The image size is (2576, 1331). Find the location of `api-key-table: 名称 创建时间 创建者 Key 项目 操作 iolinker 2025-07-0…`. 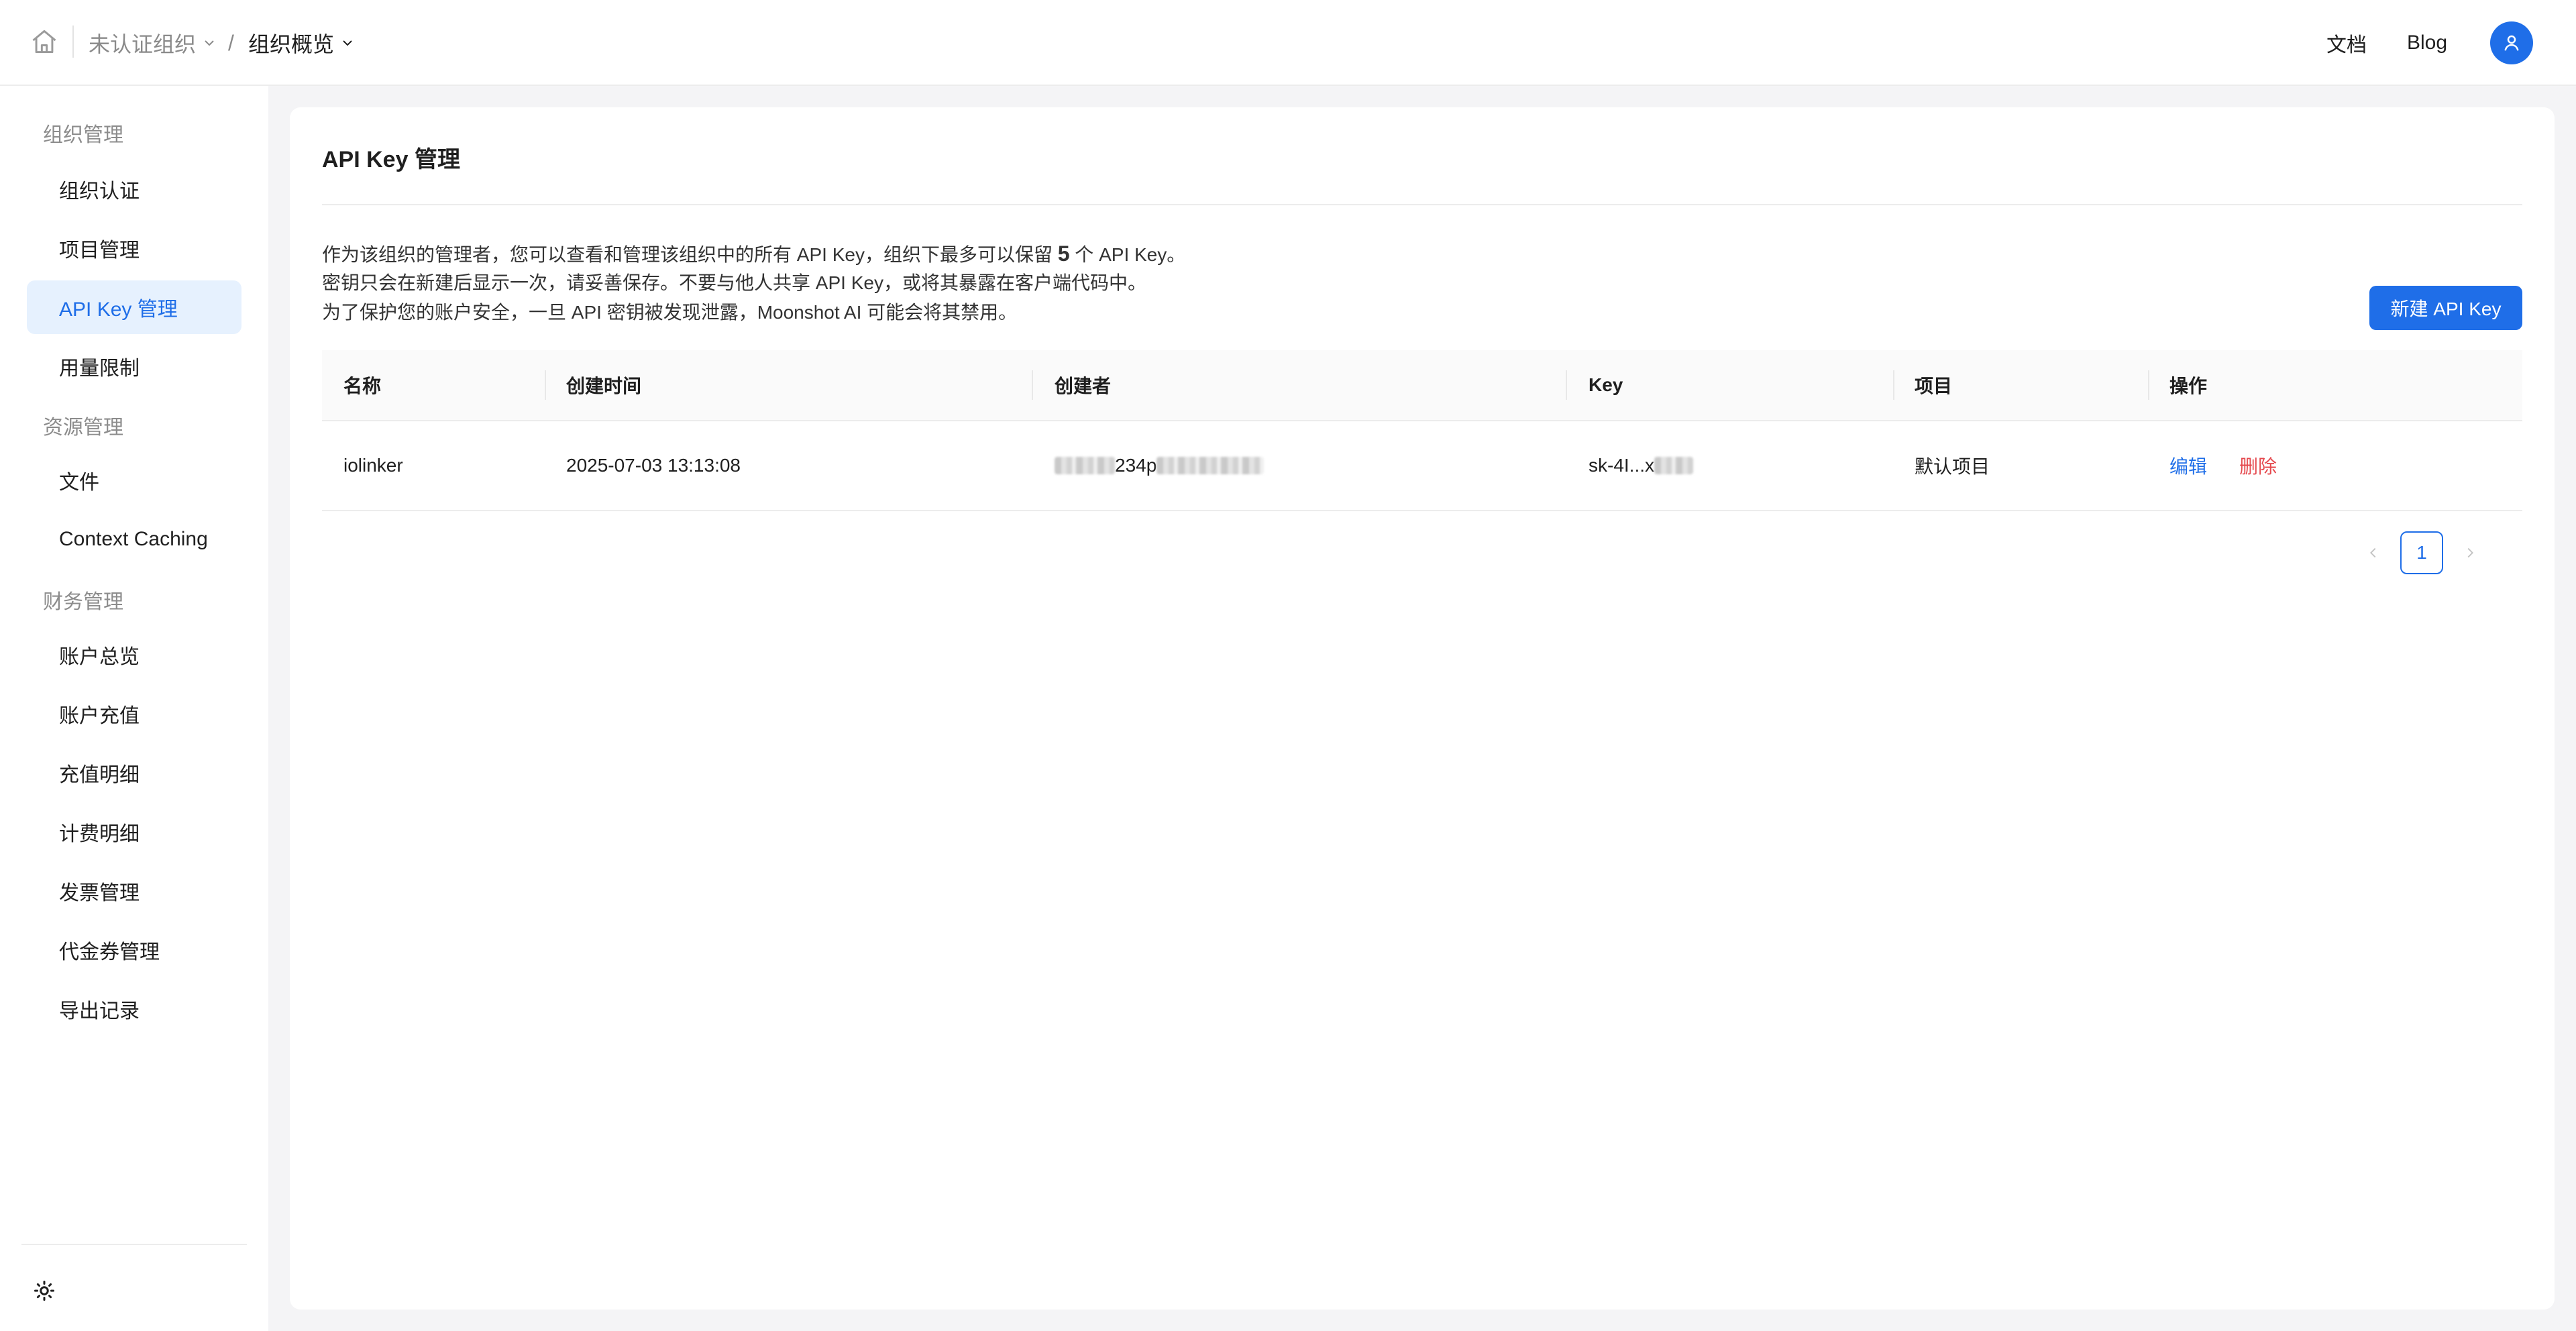

api-key-table: 名称 创建时间 创建者 Key 项目 操作 iolinker 2025-07-0… is located at coordinates (1422, 430).